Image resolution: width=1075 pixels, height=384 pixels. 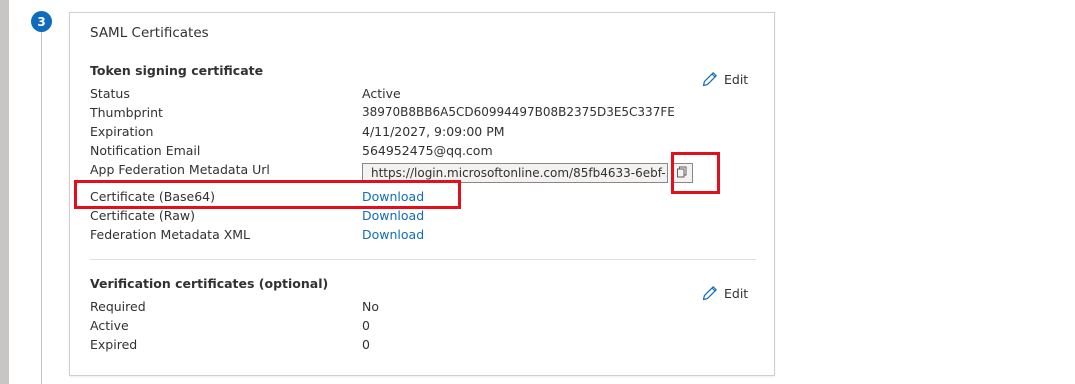 I want to click on row-label-metadata-url: App Federation Metadata Url, so click(x=180, y=169).